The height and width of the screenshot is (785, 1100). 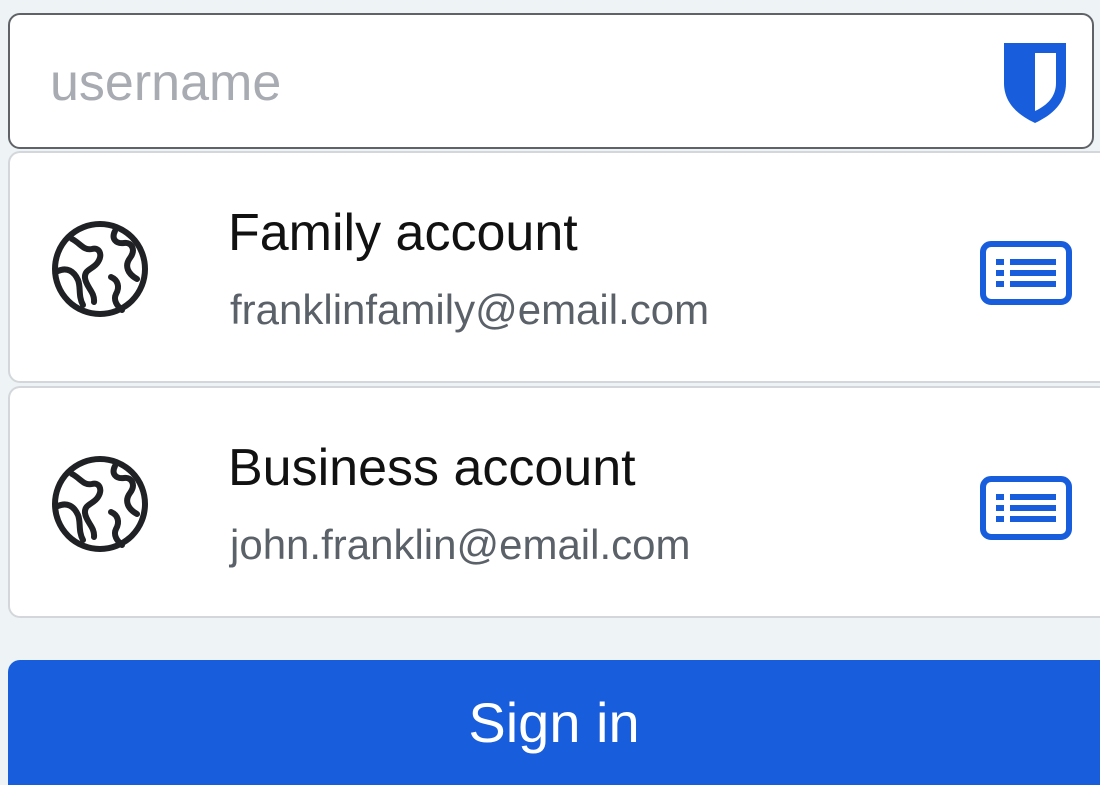 What do you see at coordinates (470, 309) in the screenshot?
I see `account-email: franklinfamily@email.com` at bounding box center [470, 309].